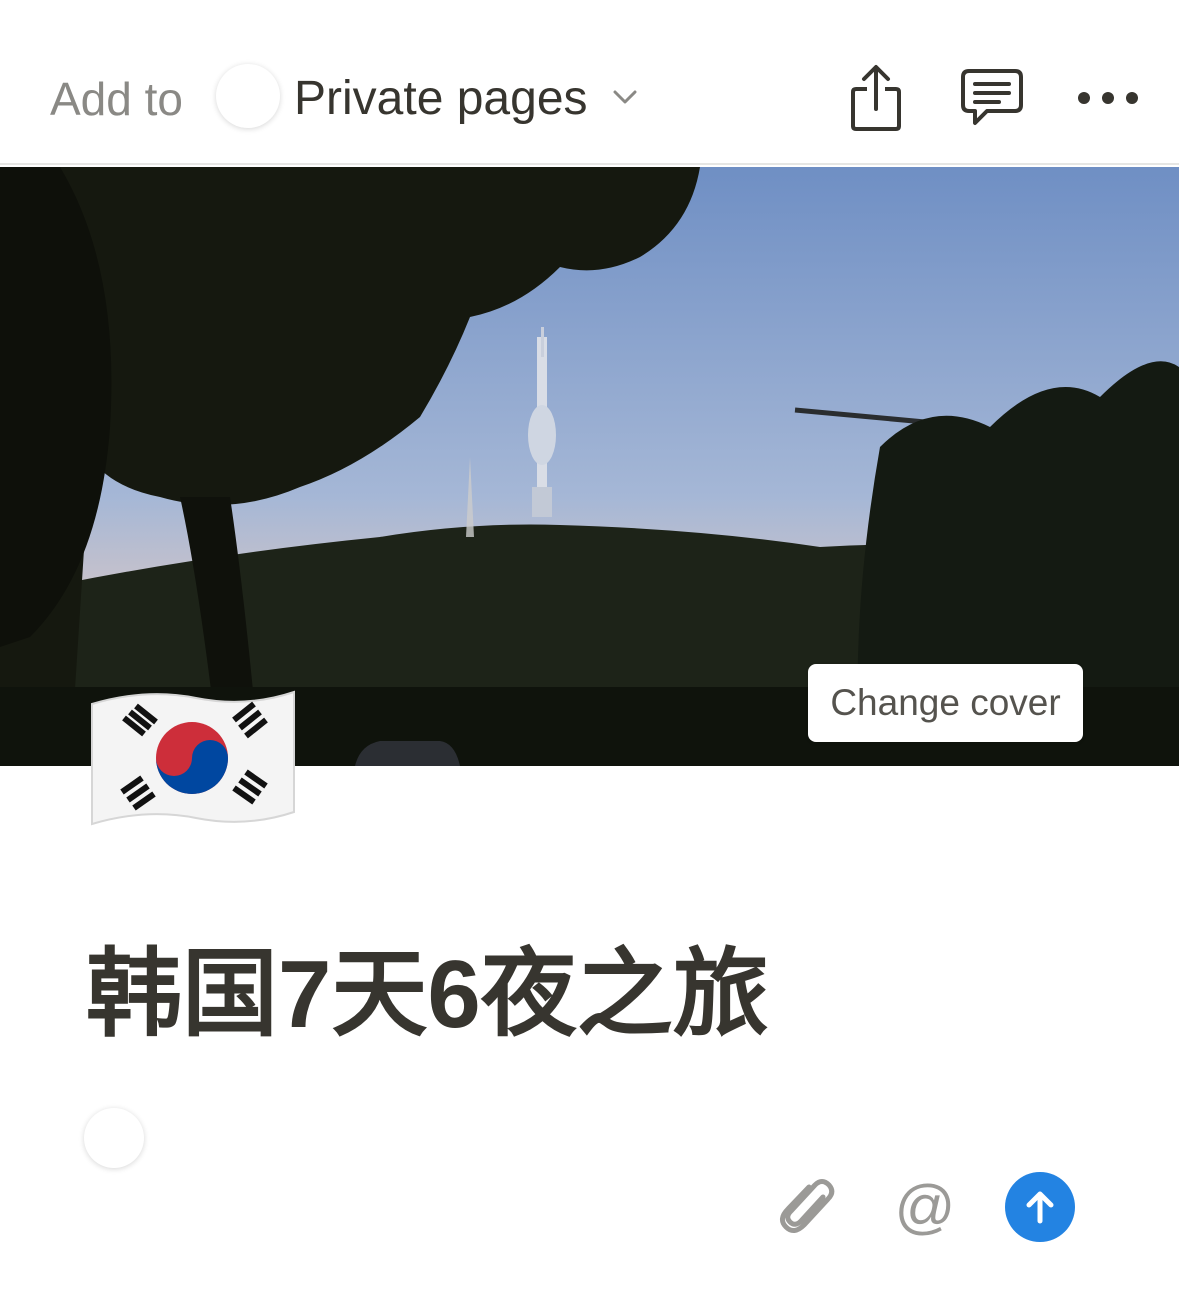  I want to click on add-to-label: Add to, so click(116, 99).